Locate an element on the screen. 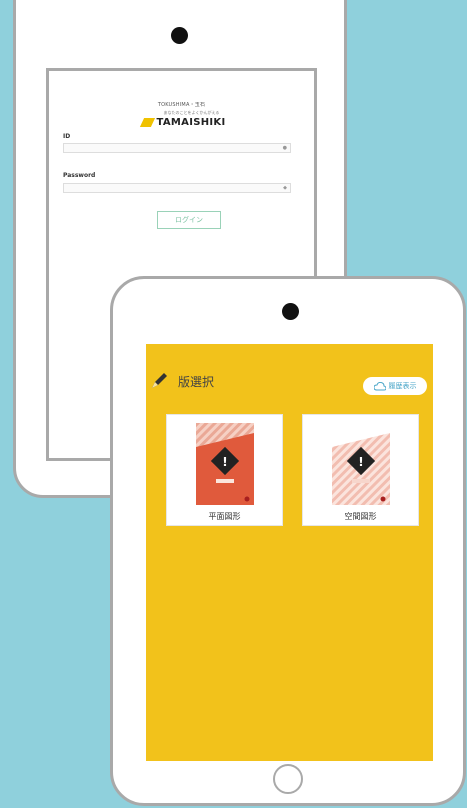  password-field: ◆ is located at coordinates (177, 188).